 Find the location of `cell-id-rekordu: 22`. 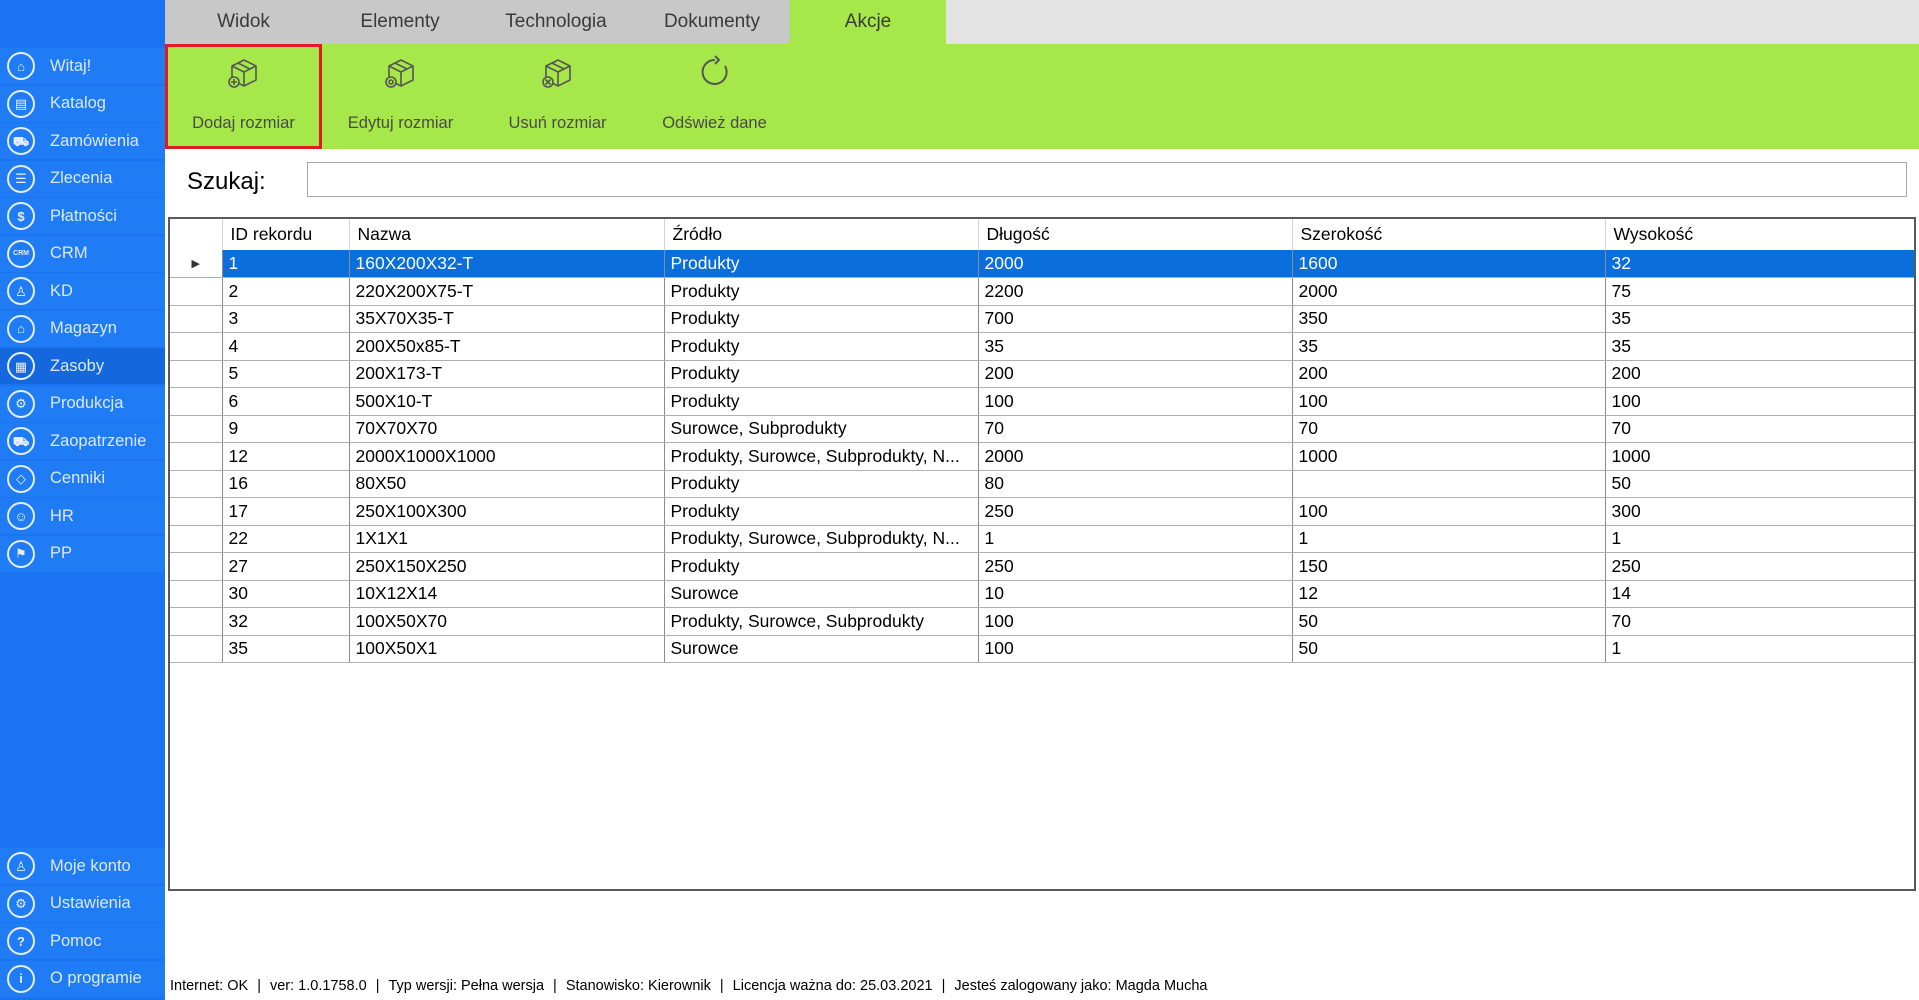

cell-id-rekordu: 22 is located at coordinates (286, 539).